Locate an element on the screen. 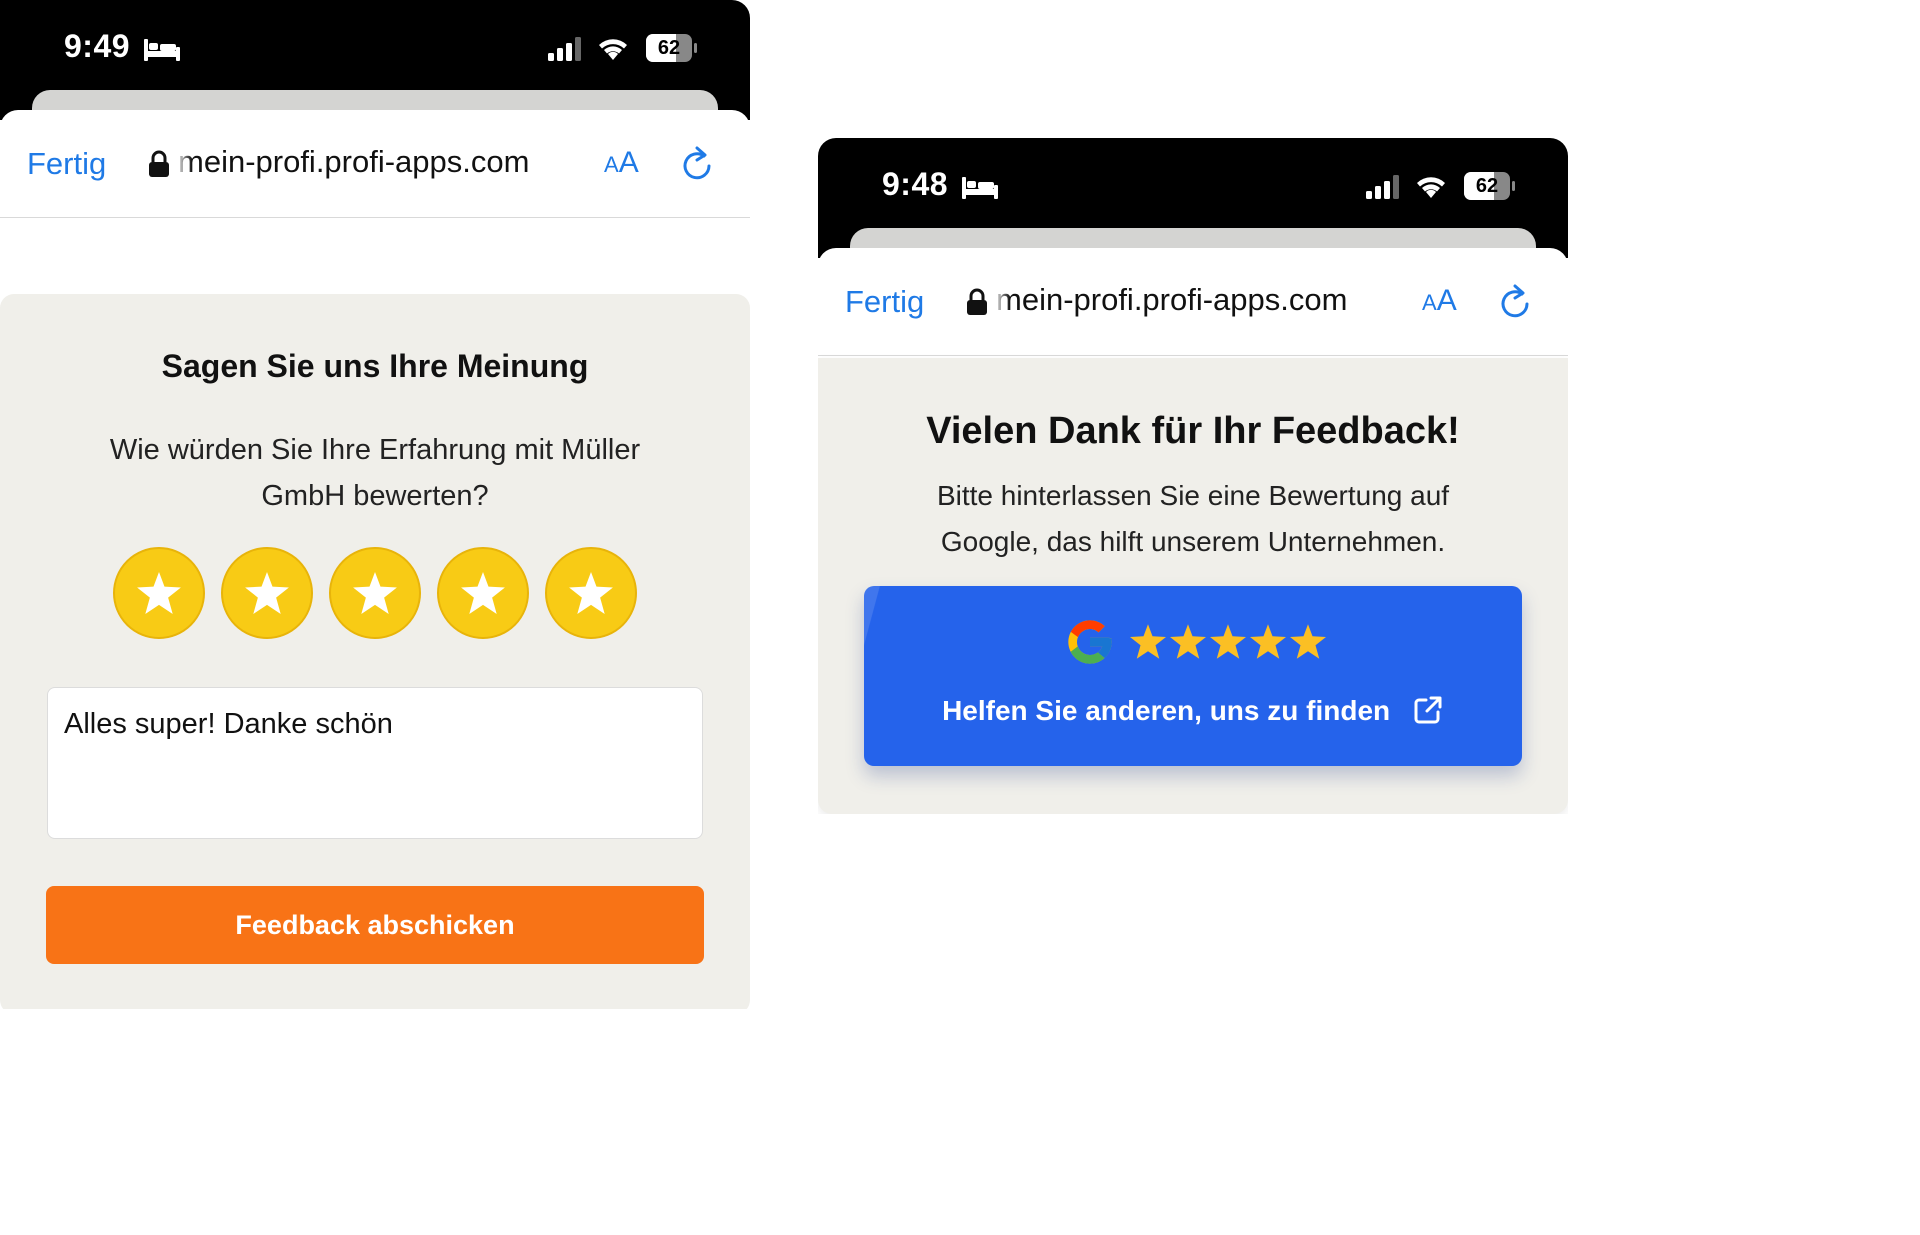  google-logo-icon is located at coordinates (1090, 644).